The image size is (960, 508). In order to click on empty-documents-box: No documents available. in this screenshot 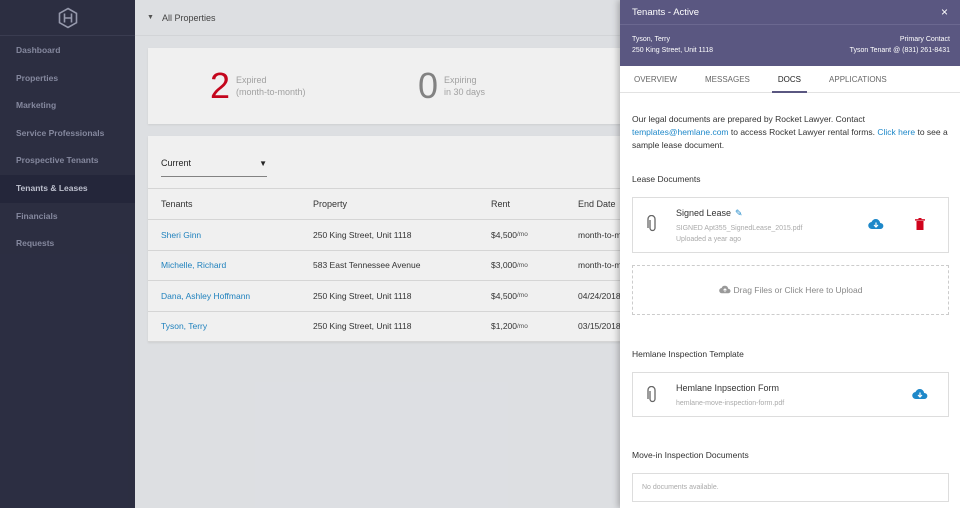, I will do `click(790, 487)`.